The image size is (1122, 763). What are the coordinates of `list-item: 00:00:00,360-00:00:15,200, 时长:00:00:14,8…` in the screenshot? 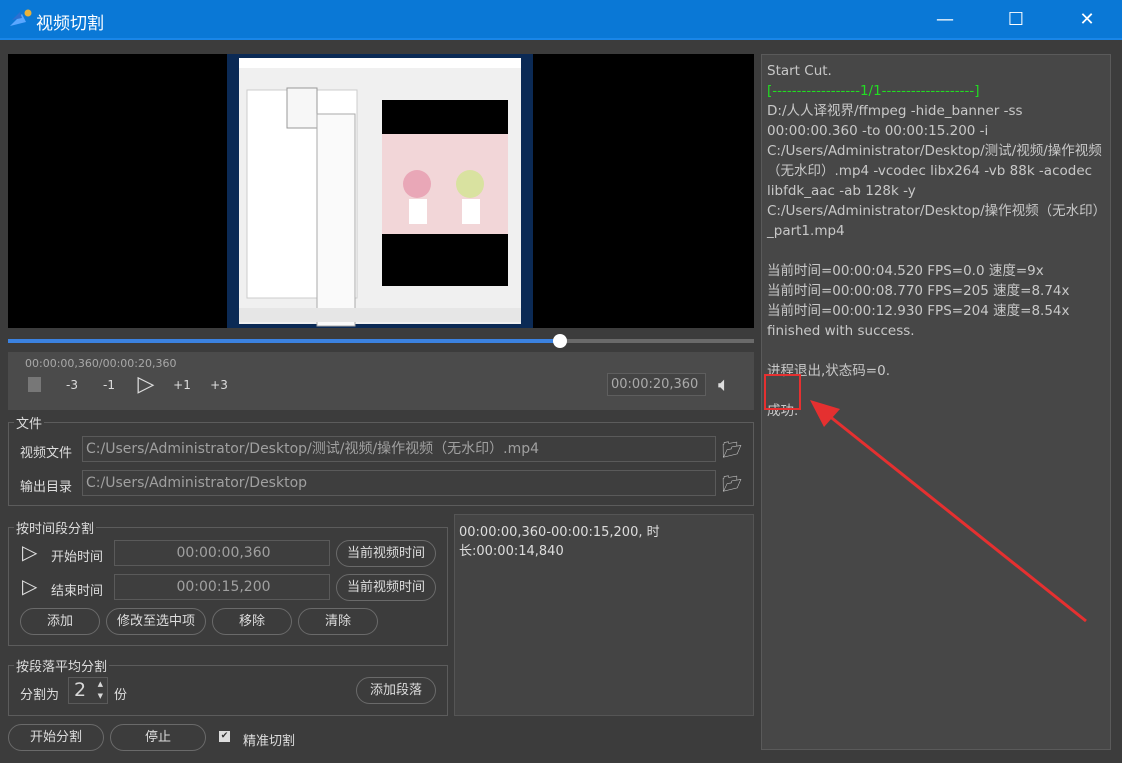 It's located at (604, 540).